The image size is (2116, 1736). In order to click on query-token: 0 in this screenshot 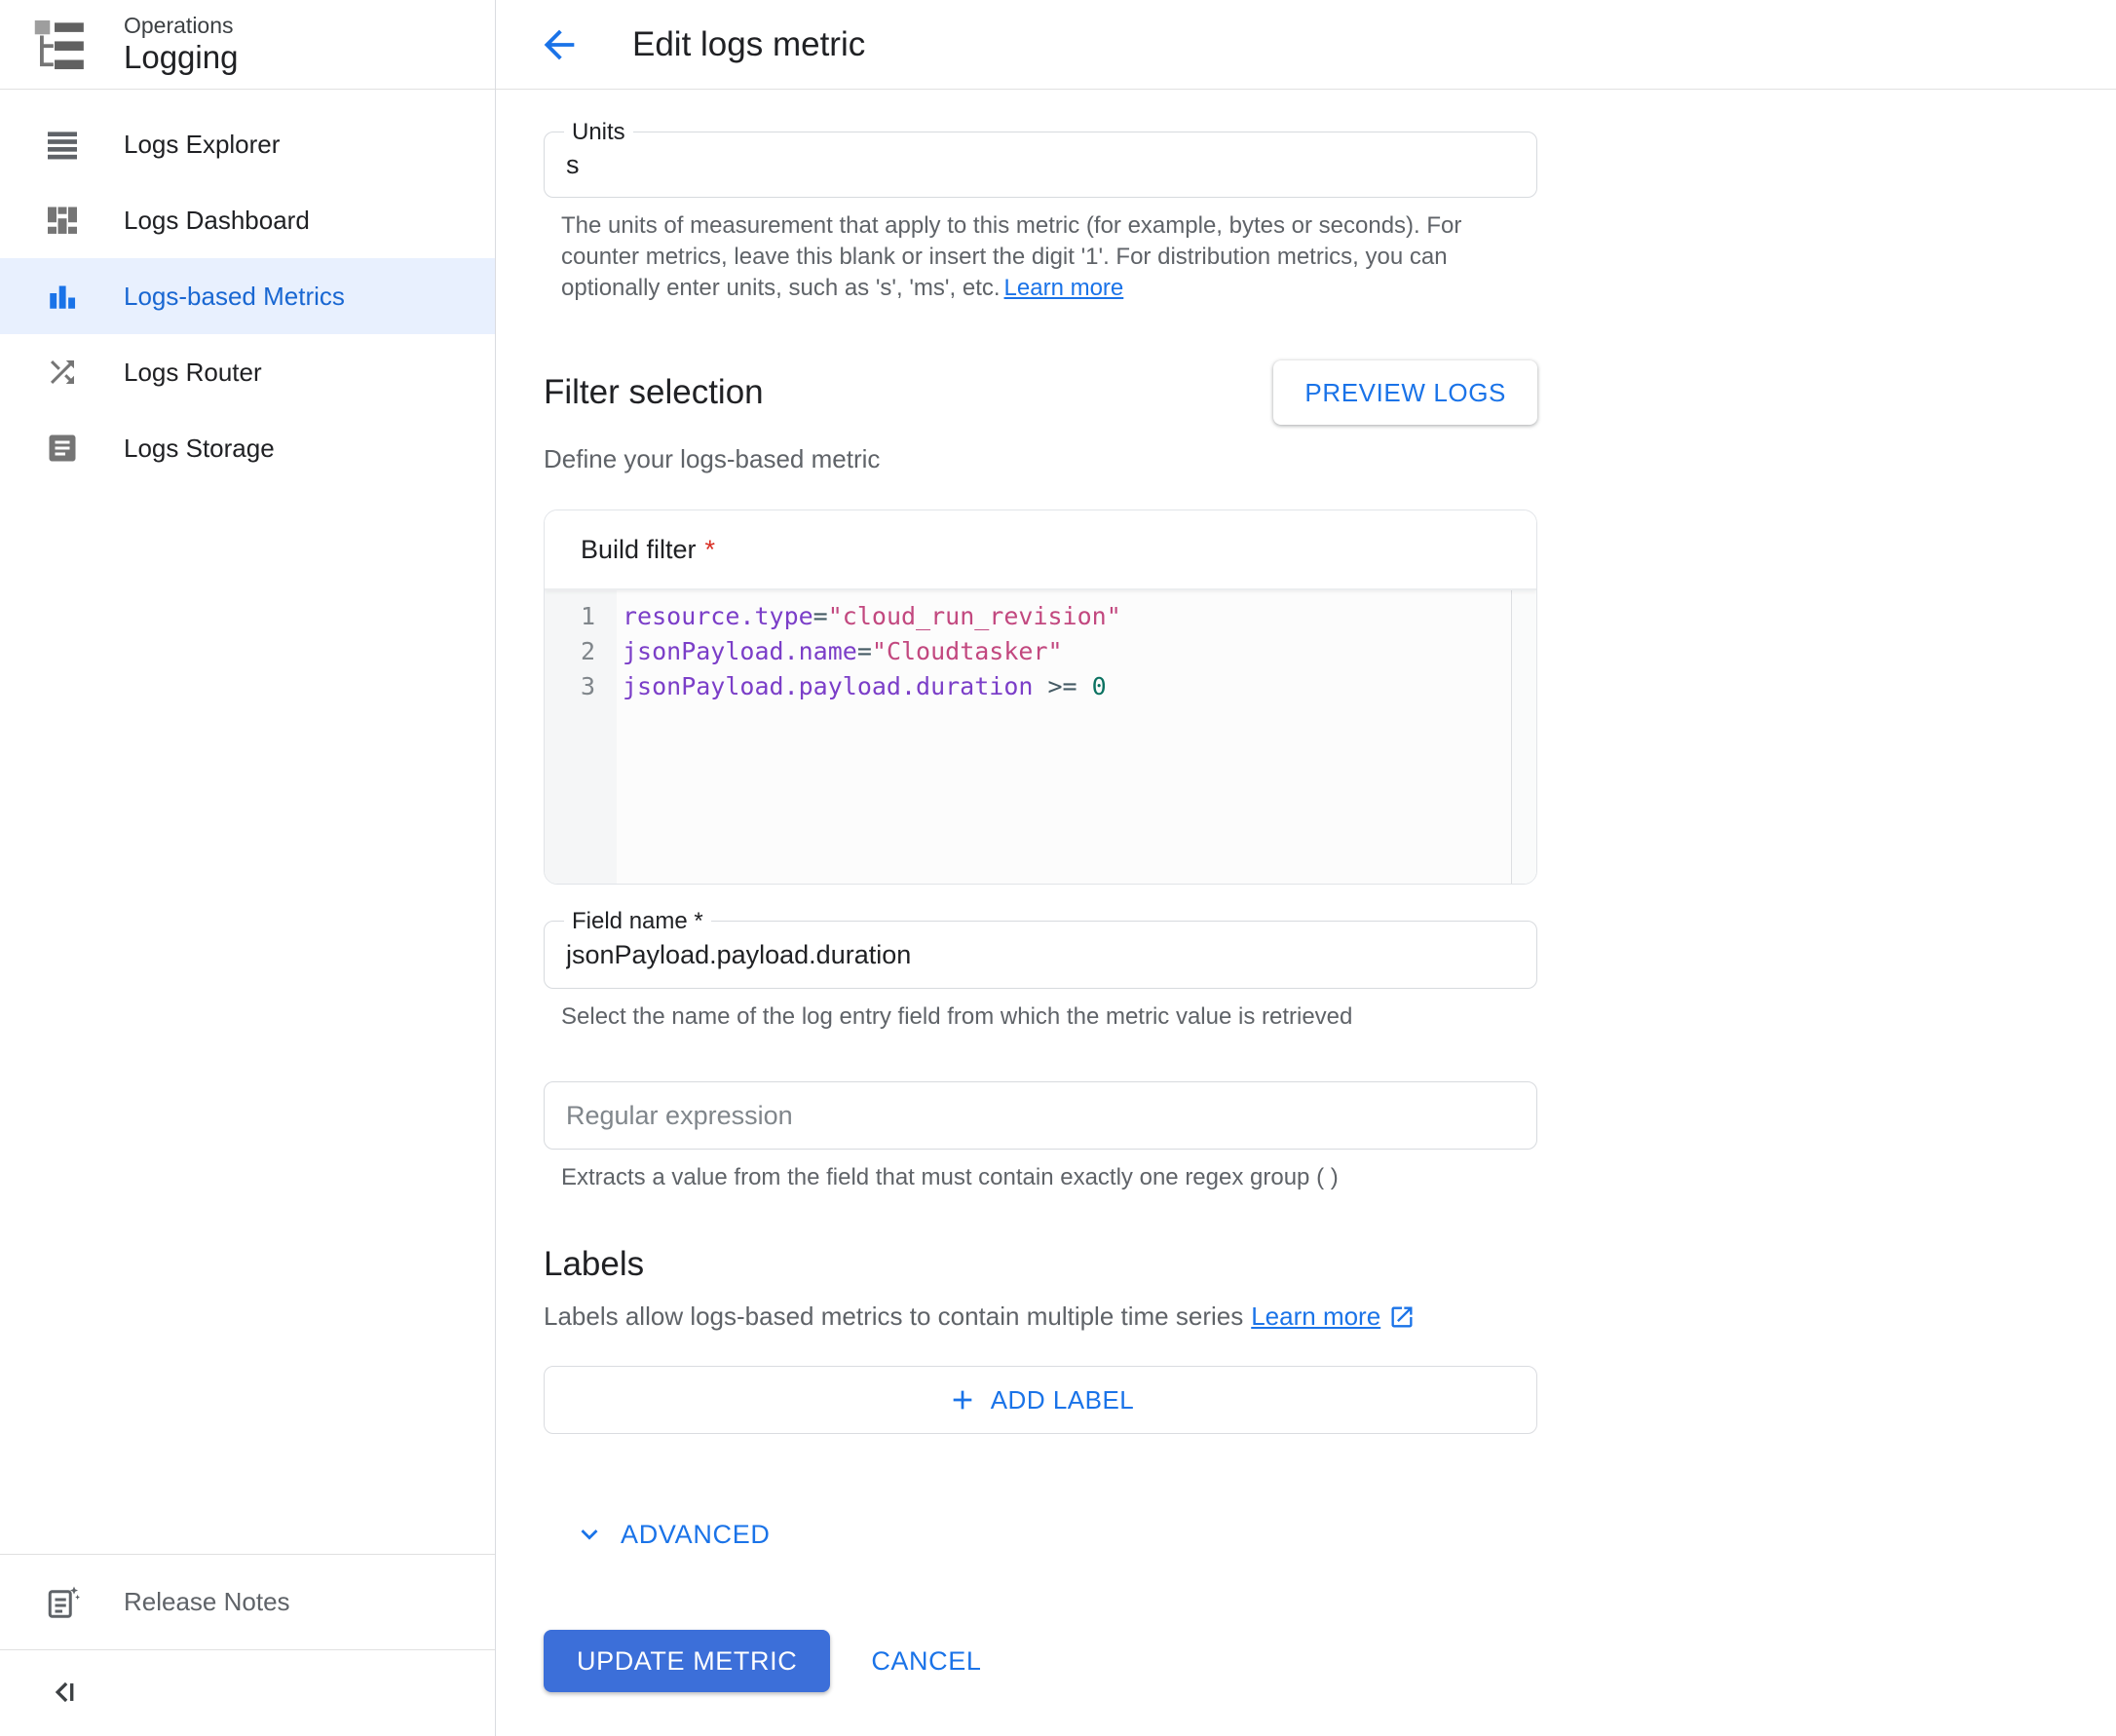, I will do `click(1099, 686)`.